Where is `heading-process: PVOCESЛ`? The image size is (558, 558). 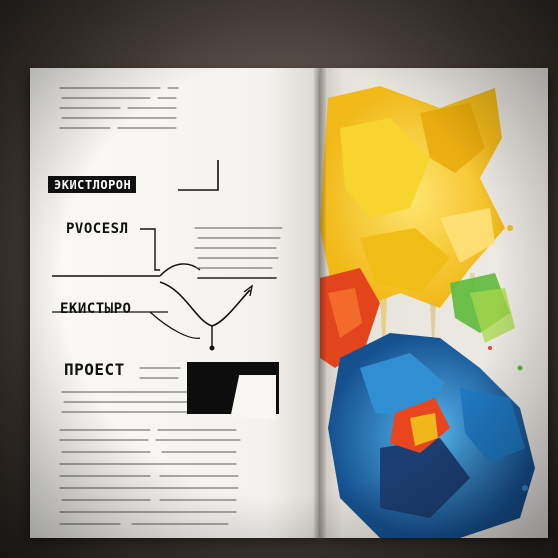
heading-process: PVOCESЛ is located at coordinates (97, 229).